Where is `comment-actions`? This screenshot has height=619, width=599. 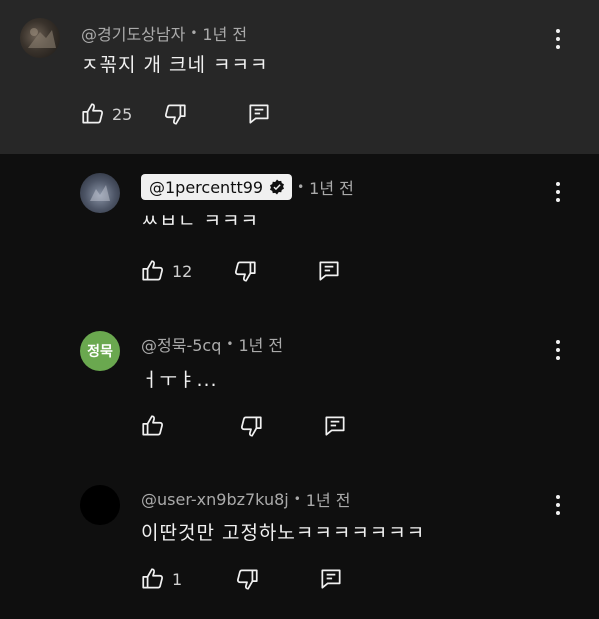
comment-actions is located at coordinates (244, 426).